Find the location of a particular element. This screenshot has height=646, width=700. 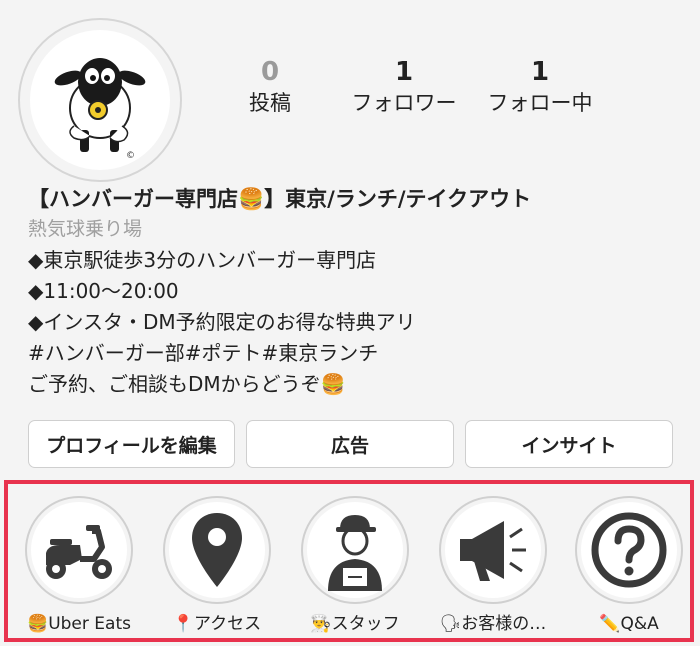

followers-count: 1 is located at coordinates (404, 72).